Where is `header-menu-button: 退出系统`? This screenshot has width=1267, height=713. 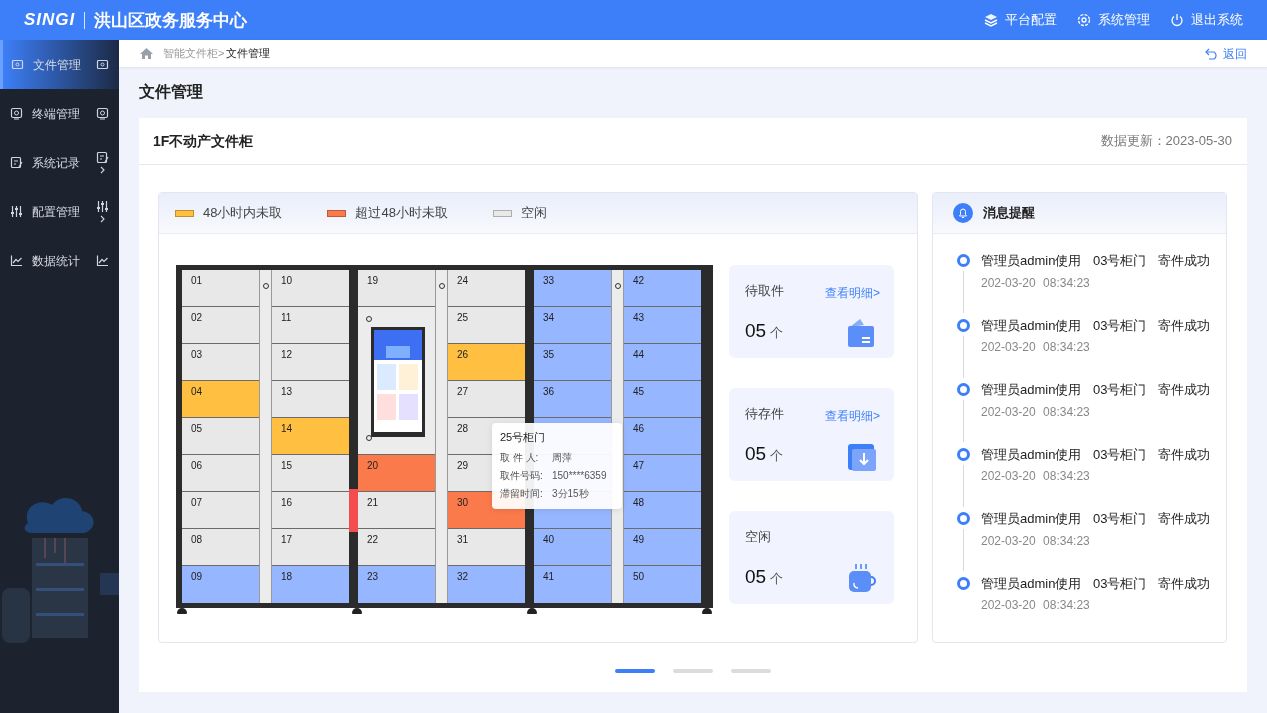 header-menu-button: 退出系统 is located at coordinates (1206, 20).